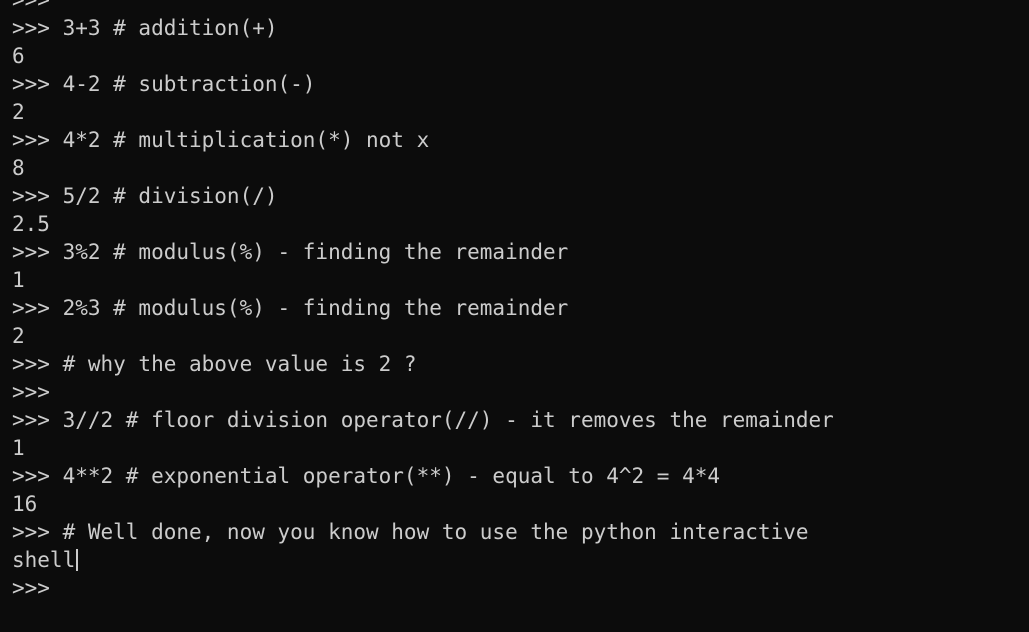  I want to click on terminal-line: >>> 3+3 # addition(+), so click(145, 28).